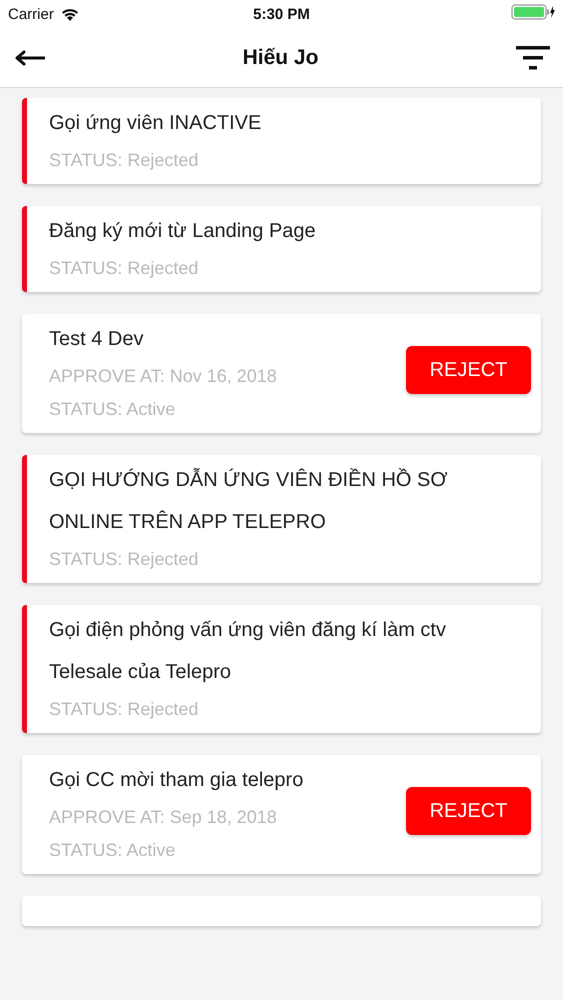 This screenshot has width=563, height=1000. What do you see at coordinates (533, 12) in the screenshot?
I see `battery-icon` at bounding box center [533, 12].